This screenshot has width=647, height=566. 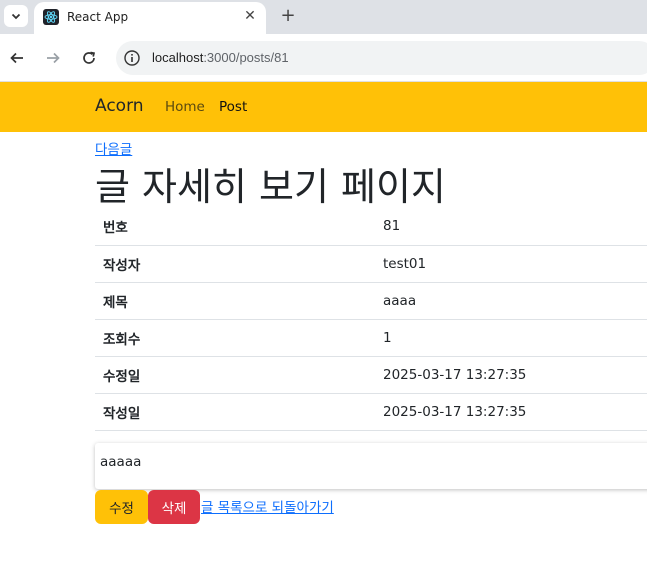 I want to click on close-icon: ✕, so click(x=250, y=16).